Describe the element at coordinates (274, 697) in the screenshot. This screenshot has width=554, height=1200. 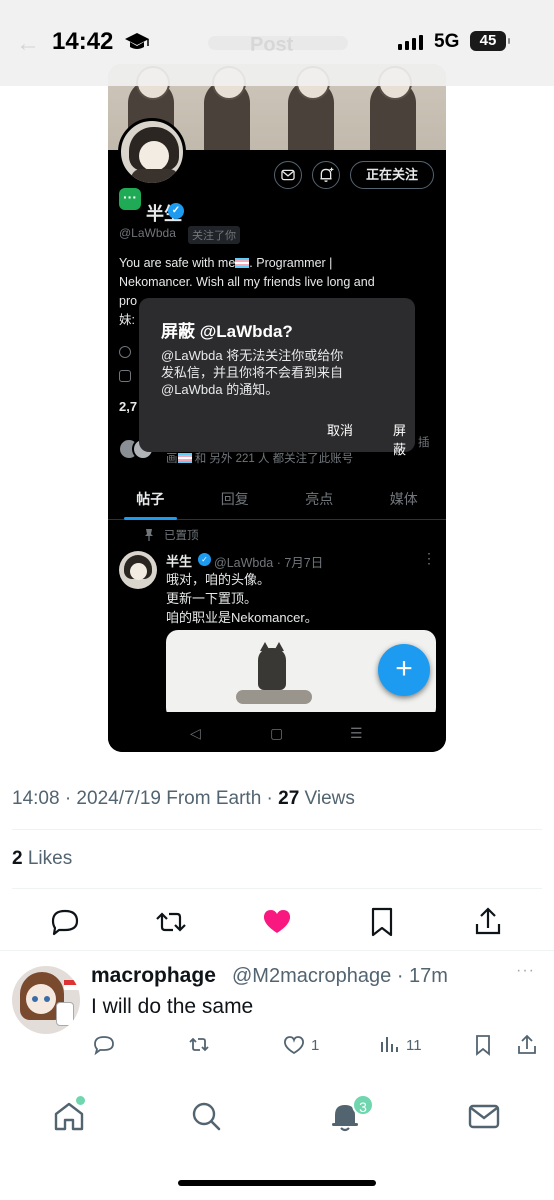
I see `cat-pedestal` at that location.